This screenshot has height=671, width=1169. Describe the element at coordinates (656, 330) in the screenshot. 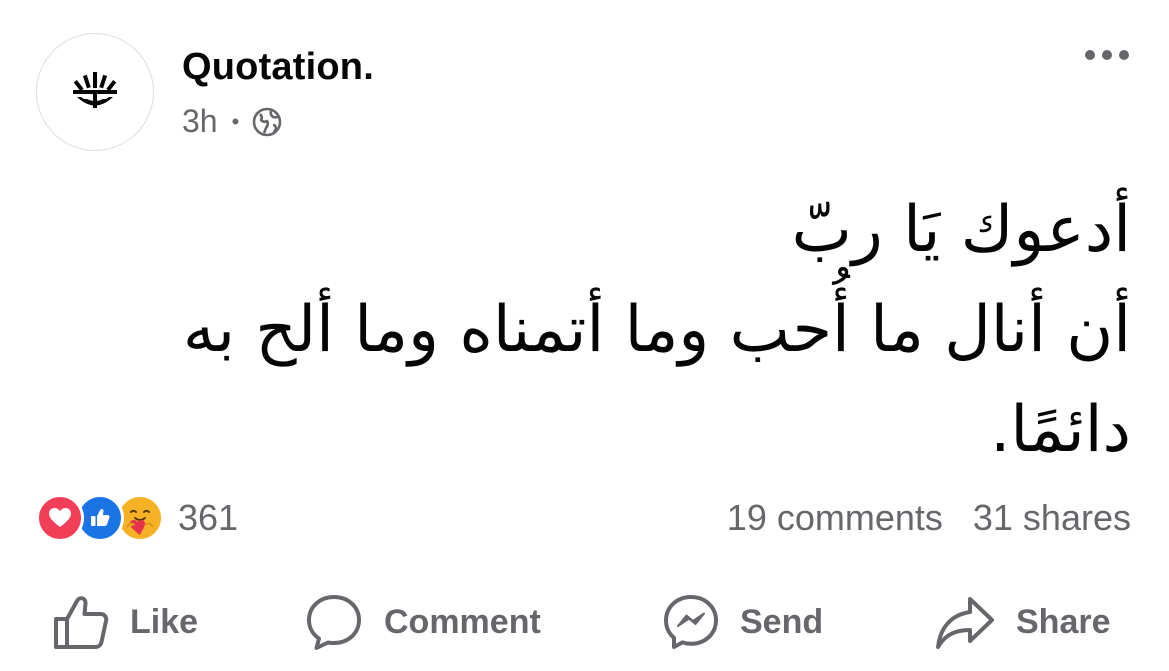

I see `post-text-line: أن أنال ما أُحب وما أتمناه وما ألح به` at that location.